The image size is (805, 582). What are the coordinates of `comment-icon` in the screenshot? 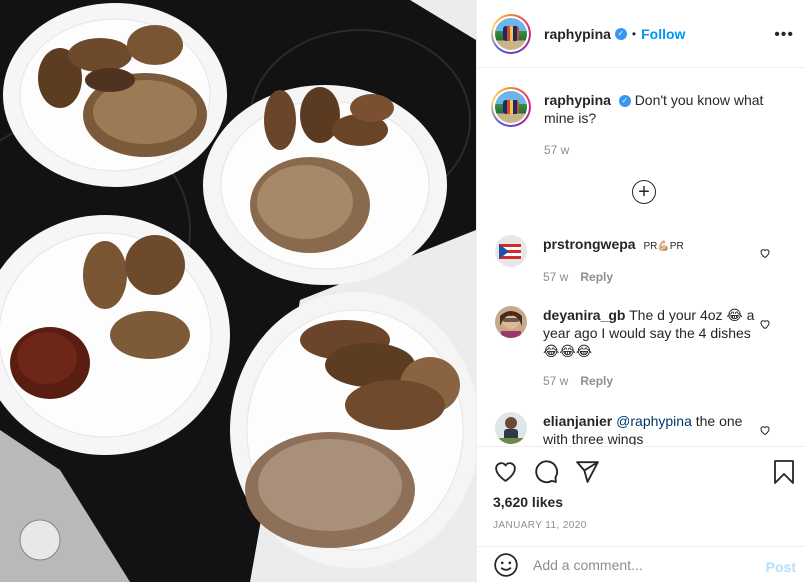 It's located at (546, 471).